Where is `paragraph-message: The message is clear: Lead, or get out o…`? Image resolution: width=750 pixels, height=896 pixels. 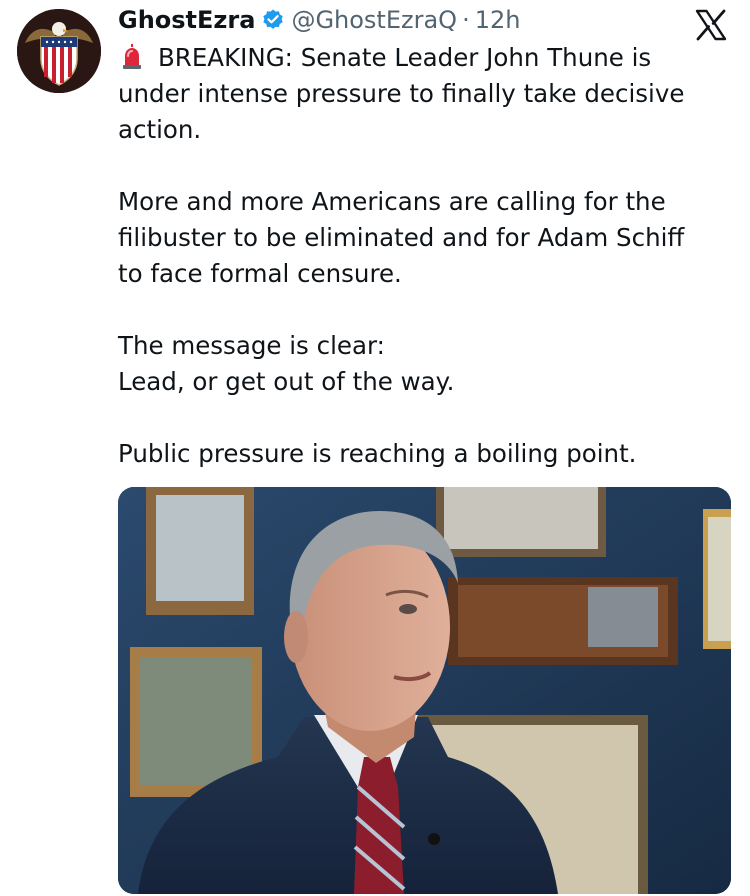 paragraph-message: The message is clear: Lead, or get out o… is located at coordinates (428, 364).